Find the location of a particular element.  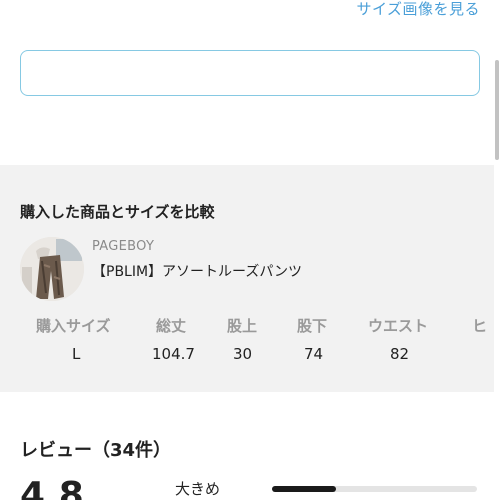

search-input is located at coordinates (250, 73).